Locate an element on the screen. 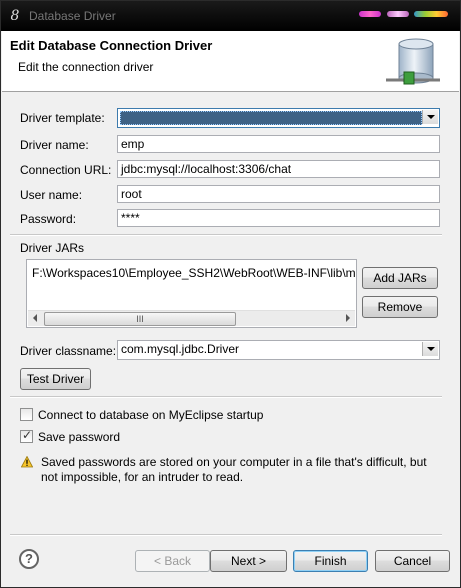 Image resolution: width=461 pixels, height=588 pixels. header-title: Edit Database Connection Driver is located at coordinates (111, 45).